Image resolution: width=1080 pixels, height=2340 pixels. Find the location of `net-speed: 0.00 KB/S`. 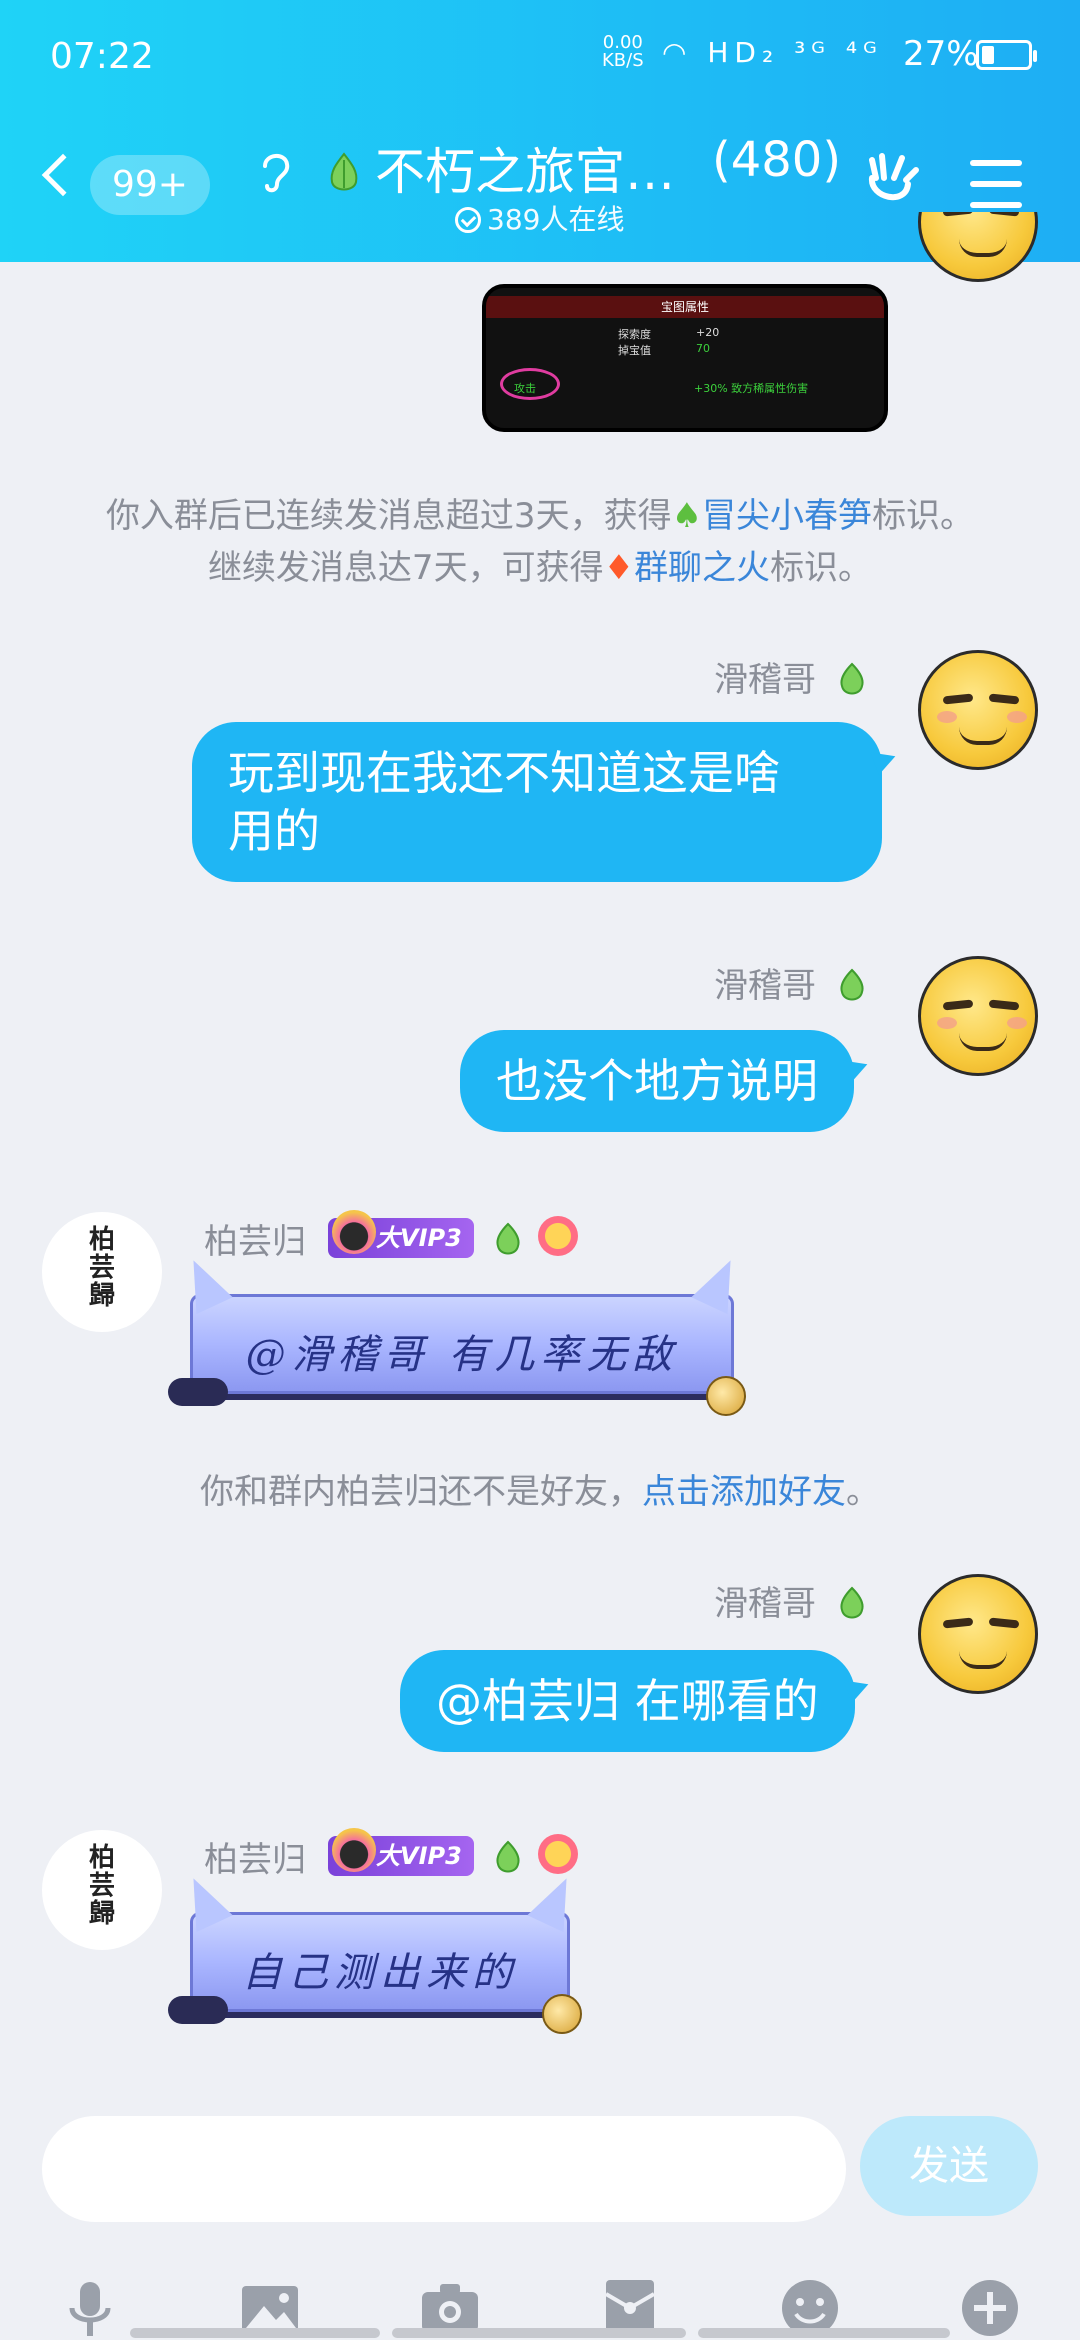

net-speed: 0.00 KB/S is located at coordinates (623, 52).